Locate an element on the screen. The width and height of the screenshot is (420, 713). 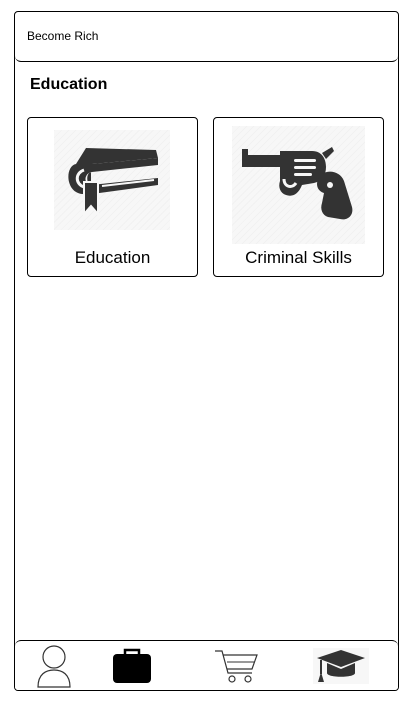
page-title: Education is located at coordinates (69, 84).